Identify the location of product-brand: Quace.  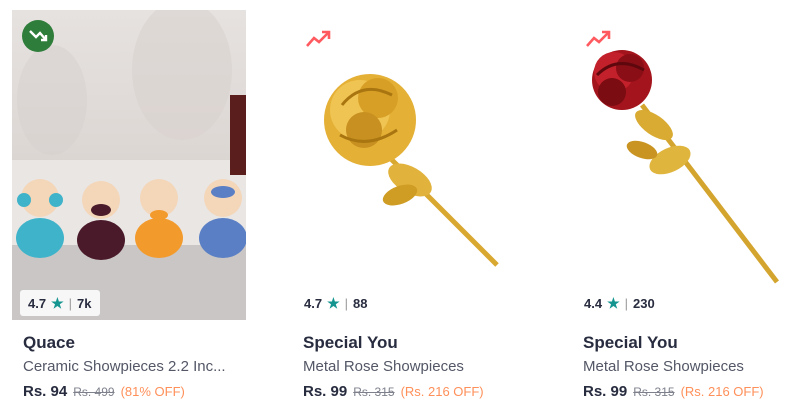
(49, 343).